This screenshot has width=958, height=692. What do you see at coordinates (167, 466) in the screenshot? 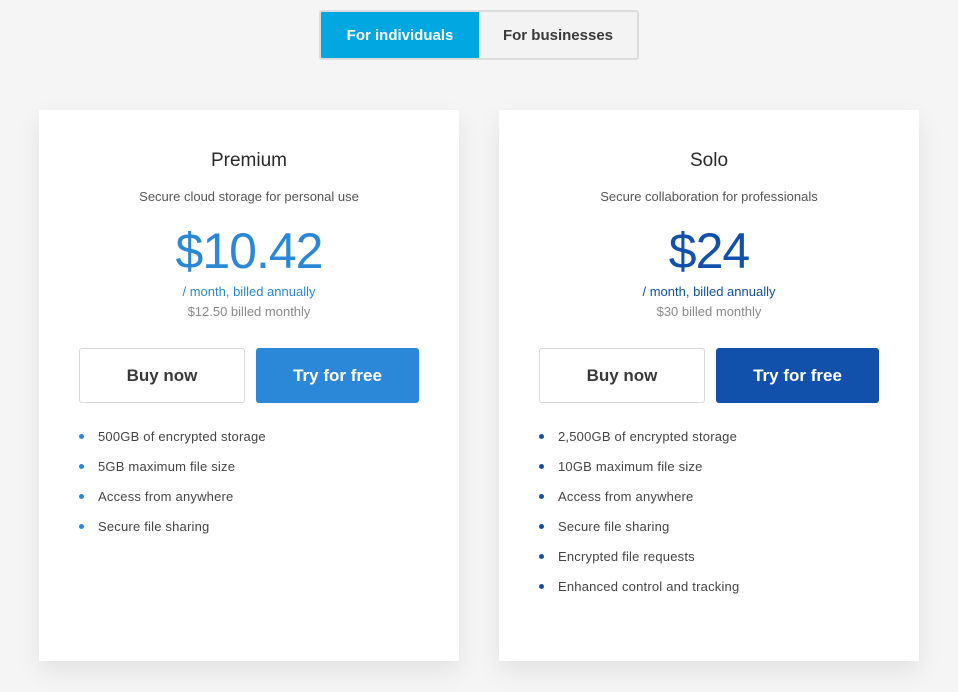
I see `feature-text: 5GB maximum file size` at bounding box center [167, 466].